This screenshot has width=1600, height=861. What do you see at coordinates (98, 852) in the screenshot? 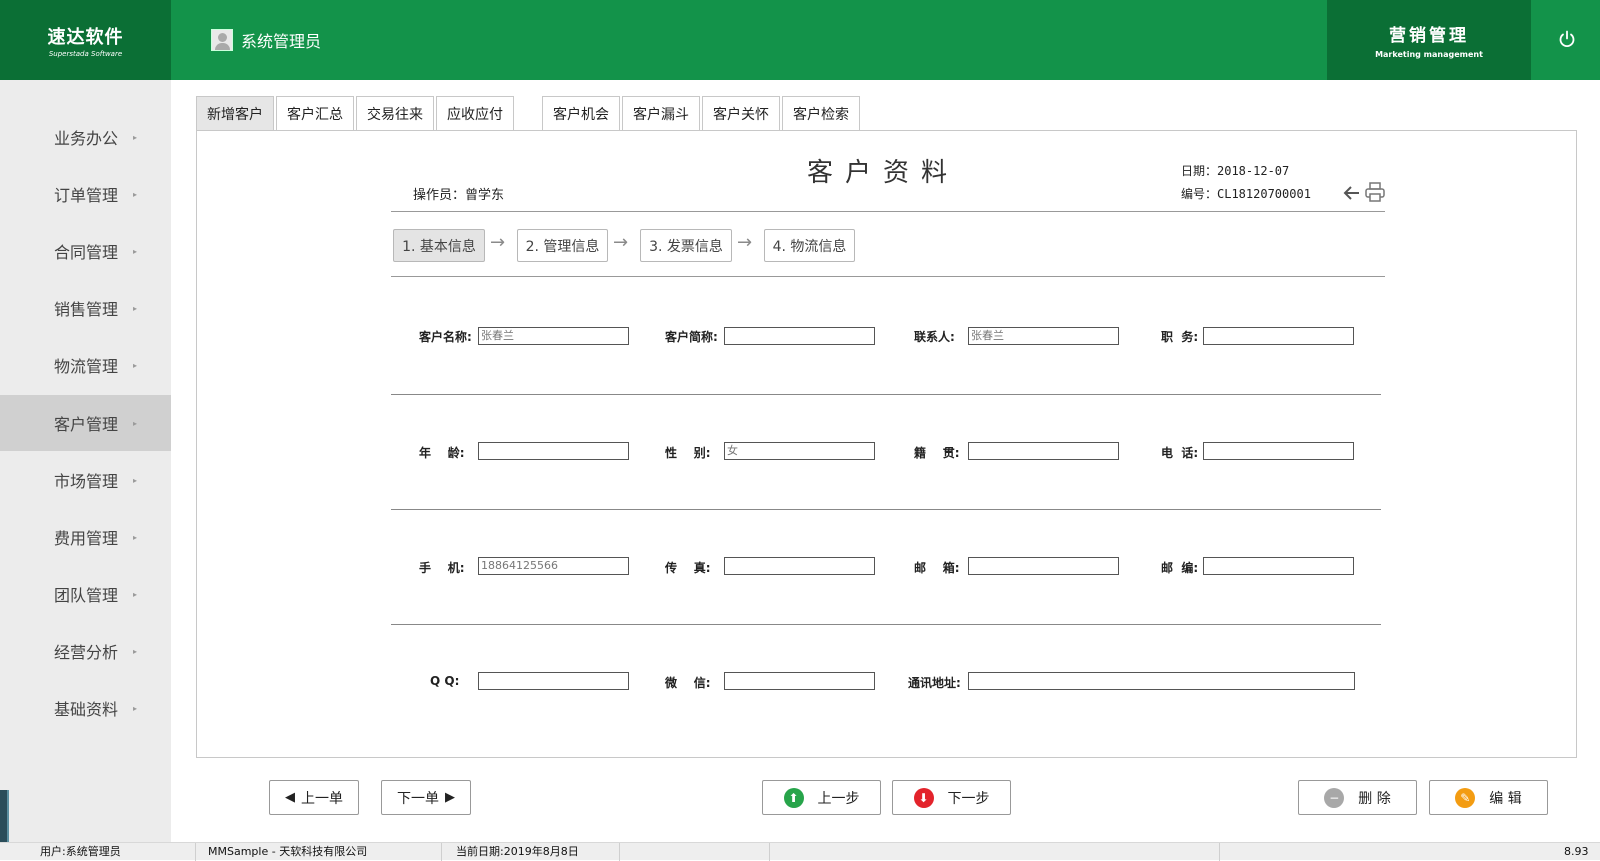
I see `status-user: 用户:系统管理员` at bounding box center [98, 852].